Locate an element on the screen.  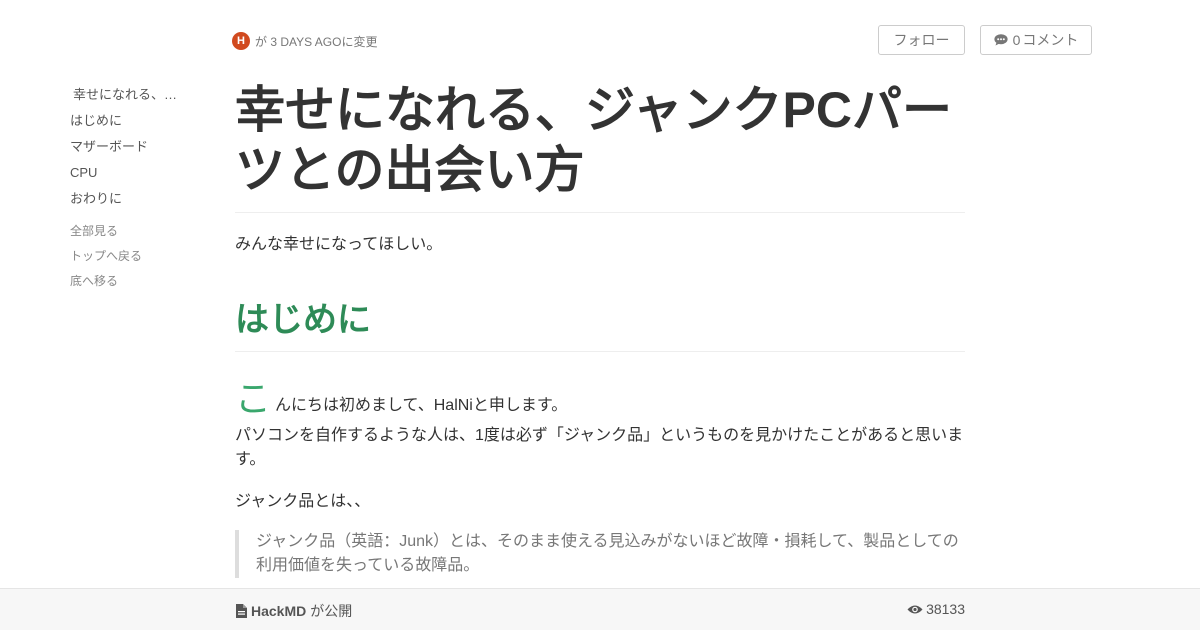
article-subtitle: みんな幸せになってほしい。 is located at coordinates (339, 244).